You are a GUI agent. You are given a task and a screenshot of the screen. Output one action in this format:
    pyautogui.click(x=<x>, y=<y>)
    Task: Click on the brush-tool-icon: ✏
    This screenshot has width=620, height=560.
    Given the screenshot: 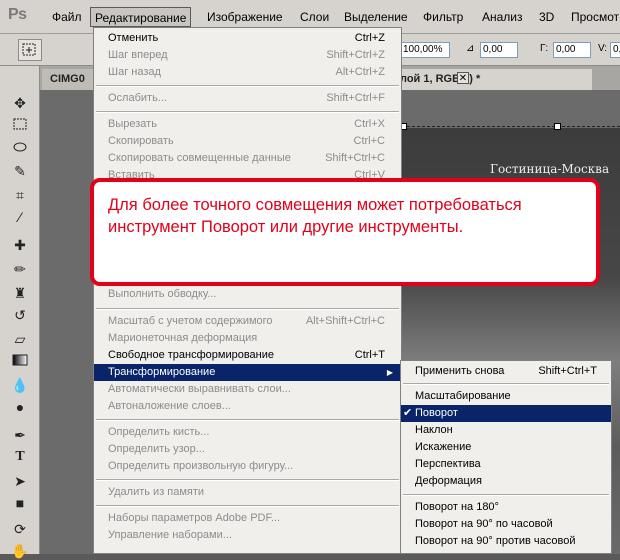 What is the action you would take?
    pyautogui.click(x=20, y=269)
    